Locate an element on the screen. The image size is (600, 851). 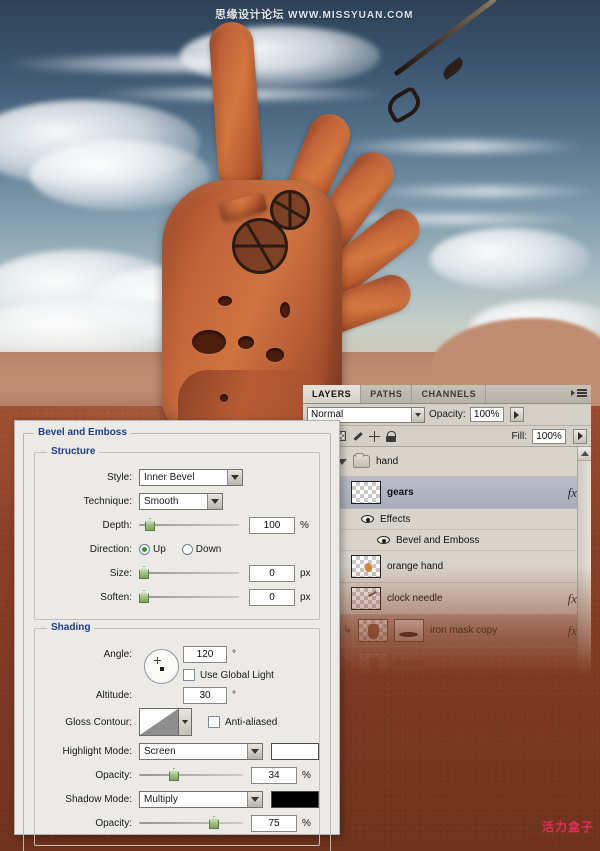
style-label: Style: is located at coordinates (119, 477).